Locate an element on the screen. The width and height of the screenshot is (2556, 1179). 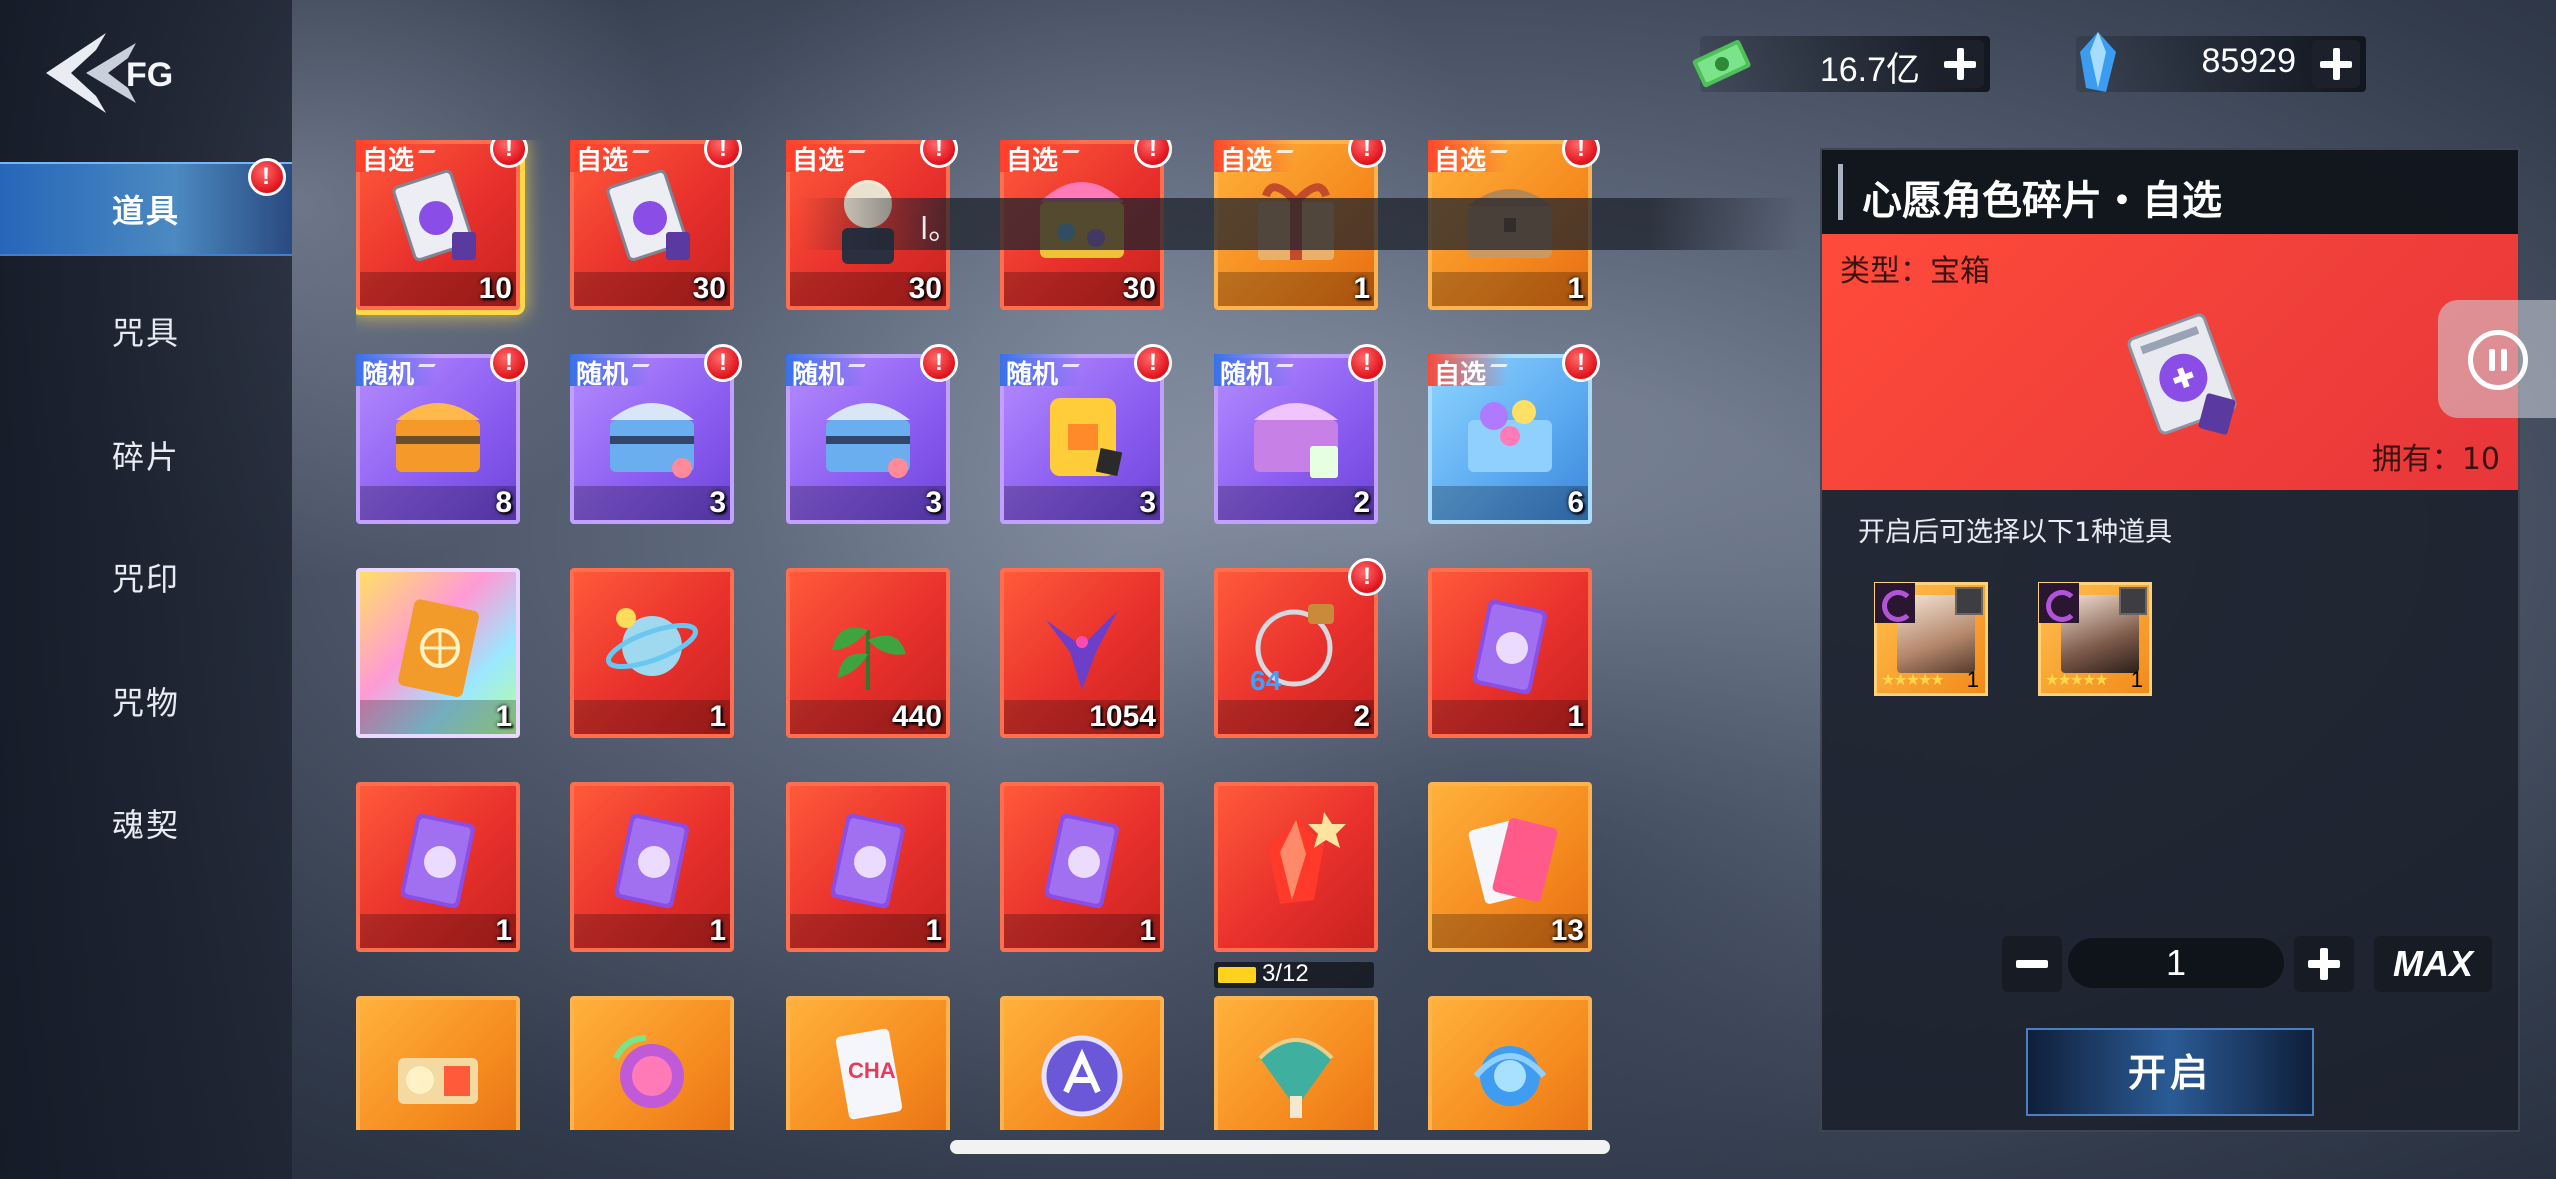
nav-tab-soul-contract: 魂契 is located at coordinates (146, 823).